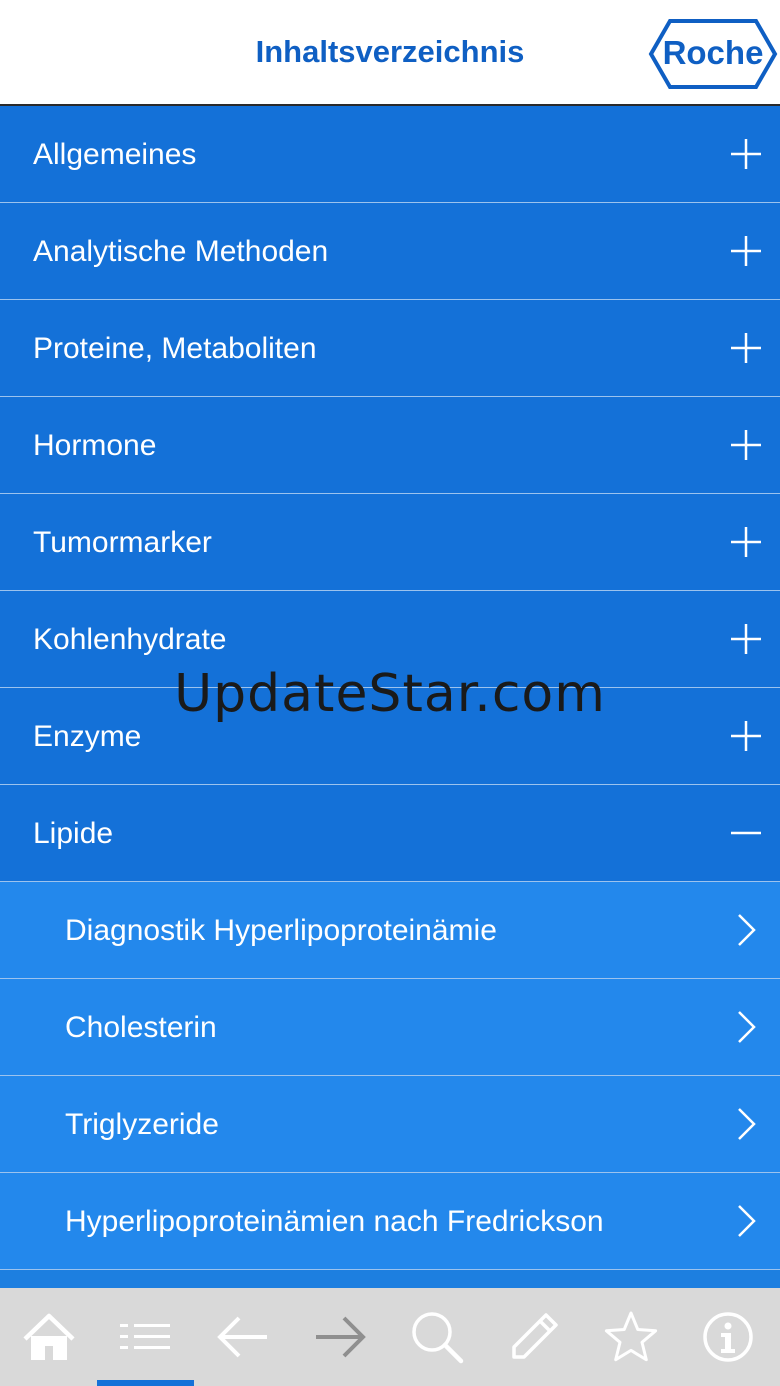 This screenshot has width=780, height=1386. I want to click on list-icon, so click(144, 1336).